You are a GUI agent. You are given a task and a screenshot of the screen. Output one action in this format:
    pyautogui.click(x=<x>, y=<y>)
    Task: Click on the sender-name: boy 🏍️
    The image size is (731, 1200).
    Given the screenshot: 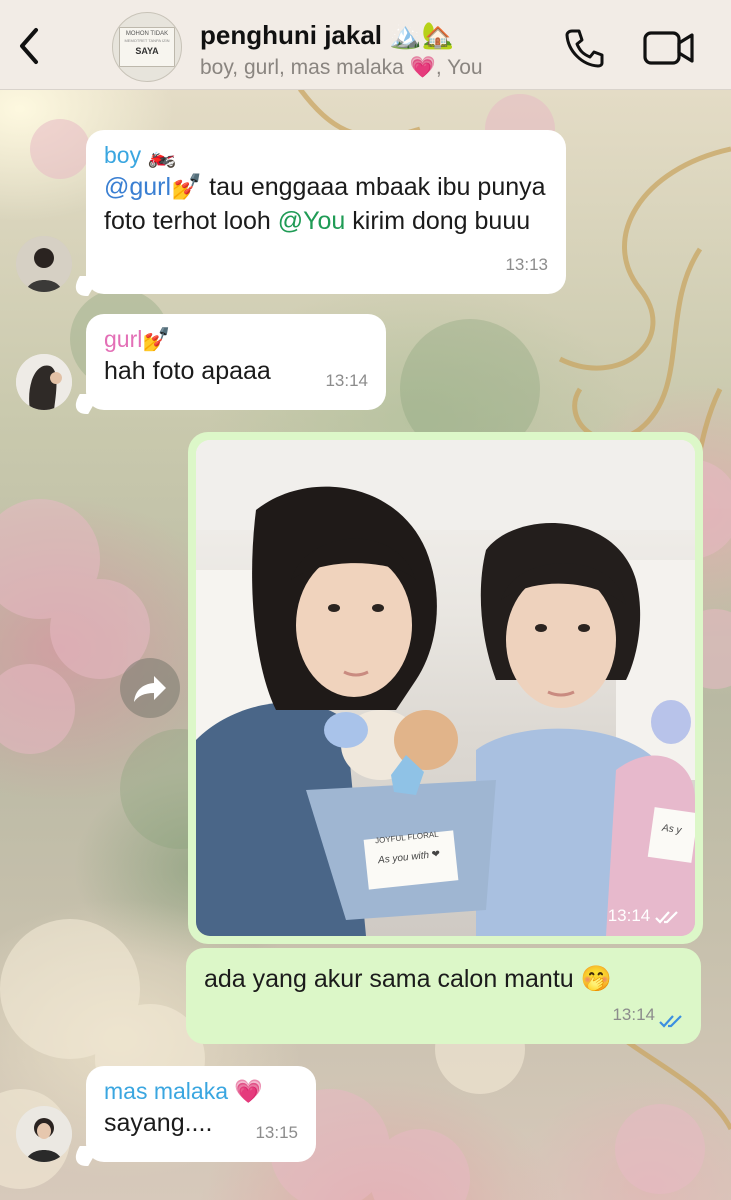 What is the action you would take?
    pyautogui.click(x=140, y=155)
    